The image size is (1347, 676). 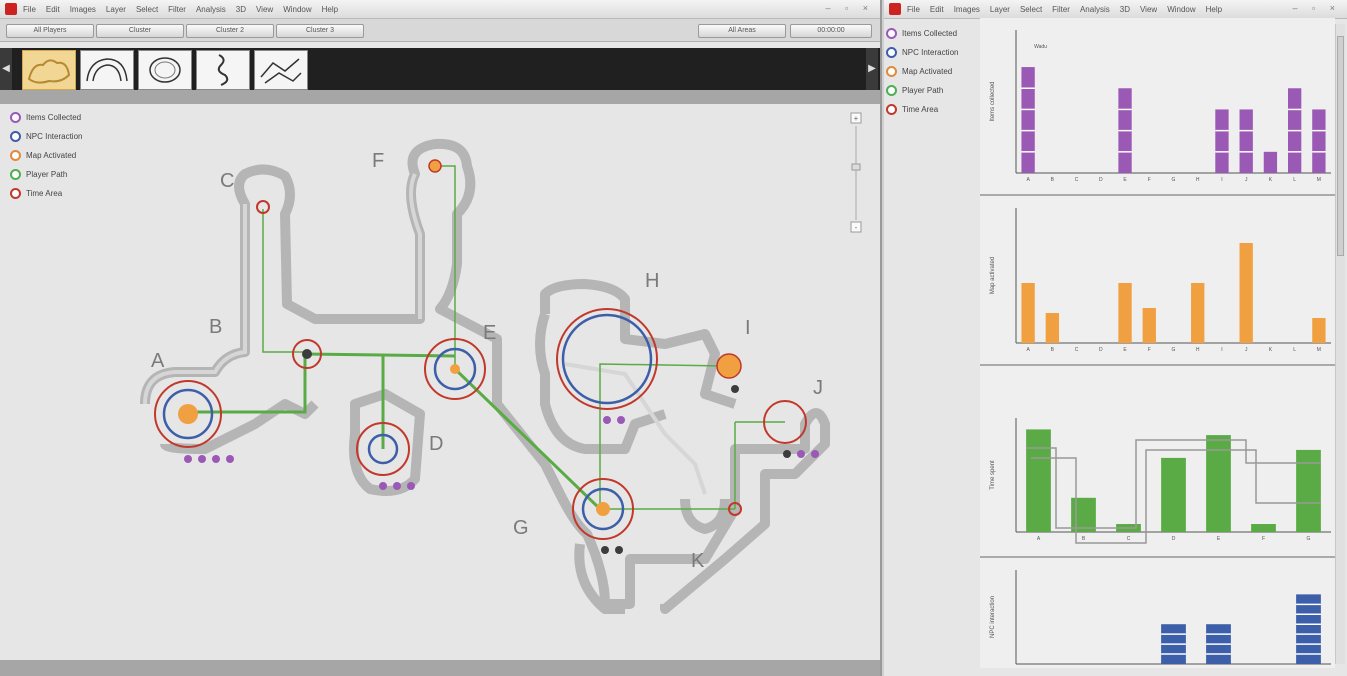 I want to click on legend-label: Player Path, so click(x=47, y=174).